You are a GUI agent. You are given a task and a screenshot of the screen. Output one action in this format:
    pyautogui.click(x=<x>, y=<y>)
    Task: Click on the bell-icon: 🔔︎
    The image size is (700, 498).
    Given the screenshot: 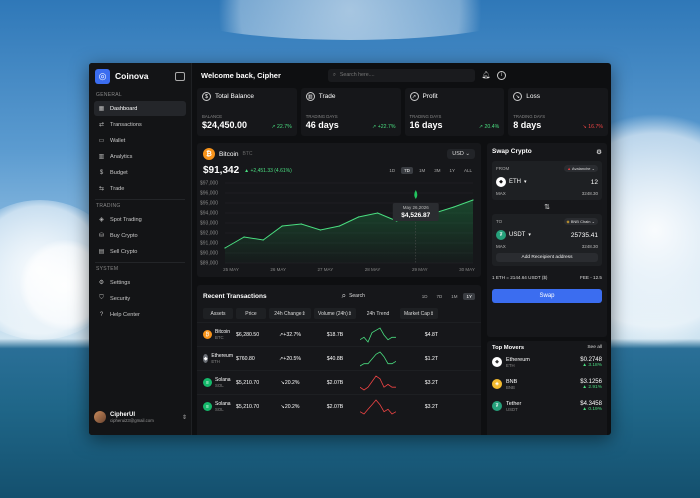 What is the action you would take?
    pyautogui.click(x=486, y=75)
    